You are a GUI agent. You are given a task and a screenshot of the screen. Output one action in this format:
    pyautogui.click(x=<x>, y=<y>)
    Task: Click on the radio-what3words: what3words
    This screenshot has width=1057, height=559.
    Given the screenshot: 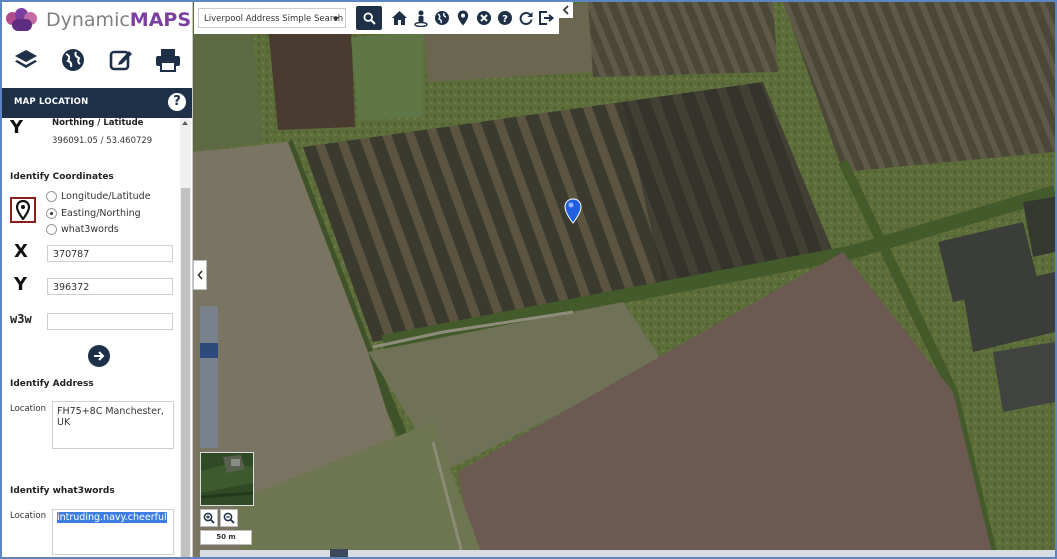 What is the action you would take?
    pyautogui.click(x=82, y=229)
    